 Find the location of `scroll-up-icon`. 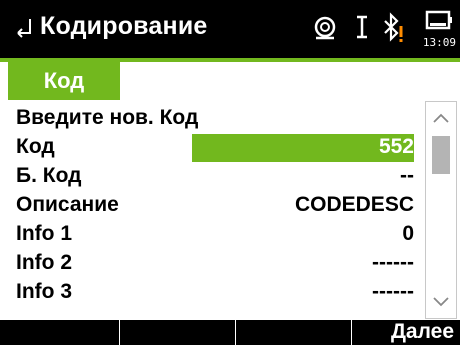

scroll-up-icon is located at coordinates (441, 118).